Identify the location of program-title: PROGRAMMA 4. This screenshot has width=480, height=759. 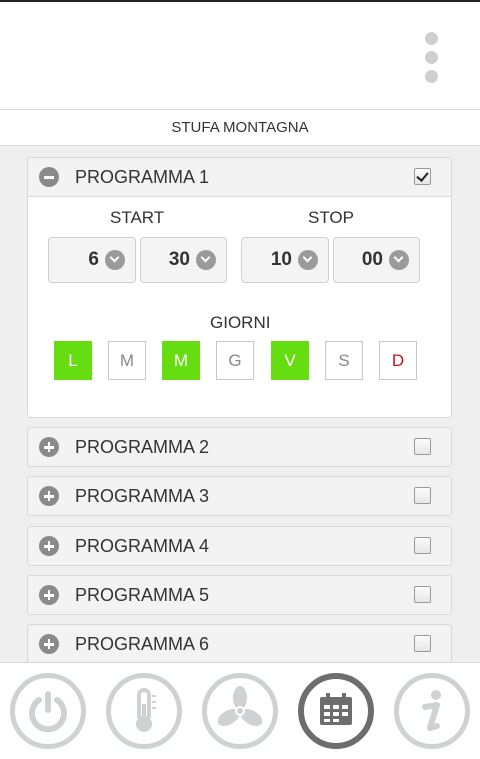
(142, 546).